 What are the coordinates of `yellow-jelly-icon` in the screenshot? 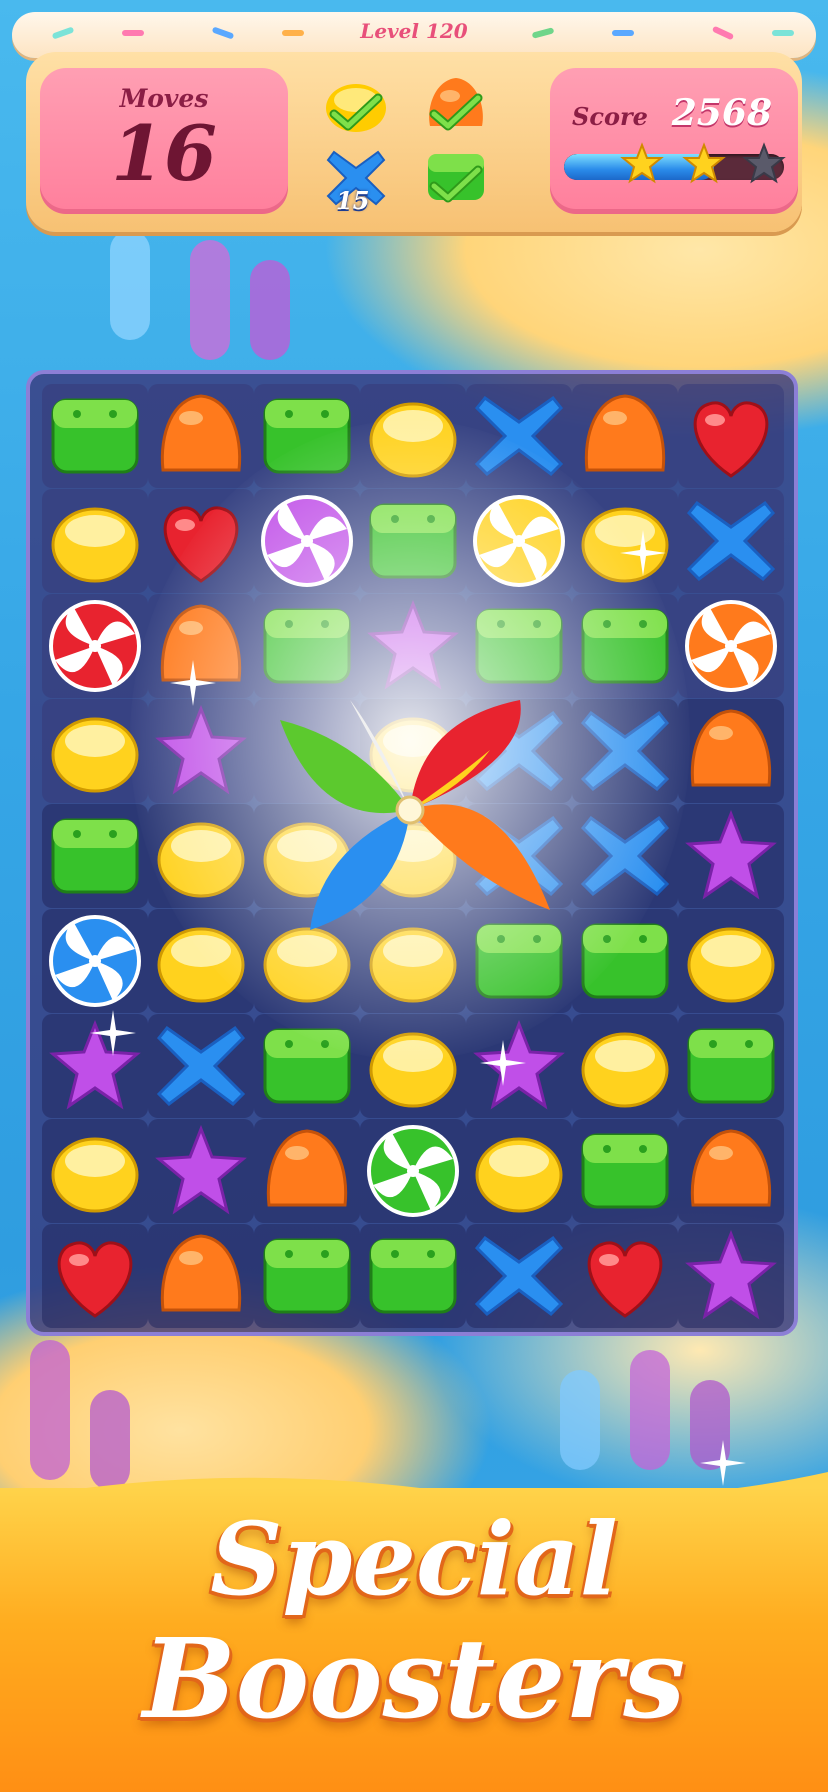 It's located at (356, 108).